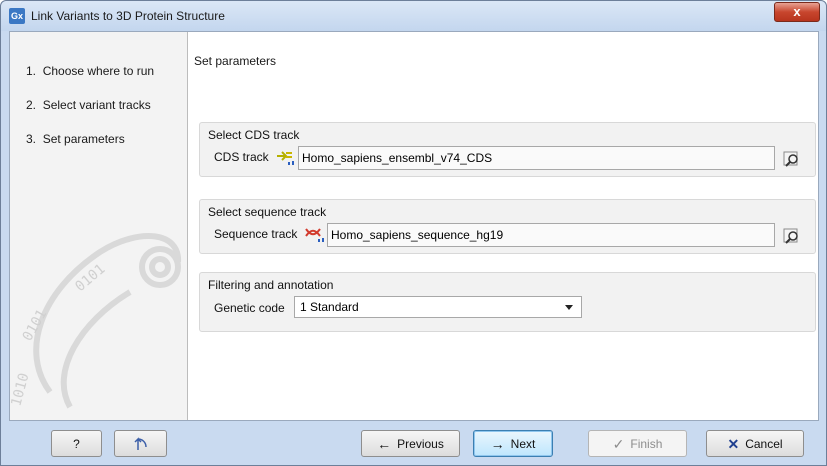  What do you see at coordinates (797, 12) in the screenshot?
I see `close-button: x` at bounding box center [797, 12].